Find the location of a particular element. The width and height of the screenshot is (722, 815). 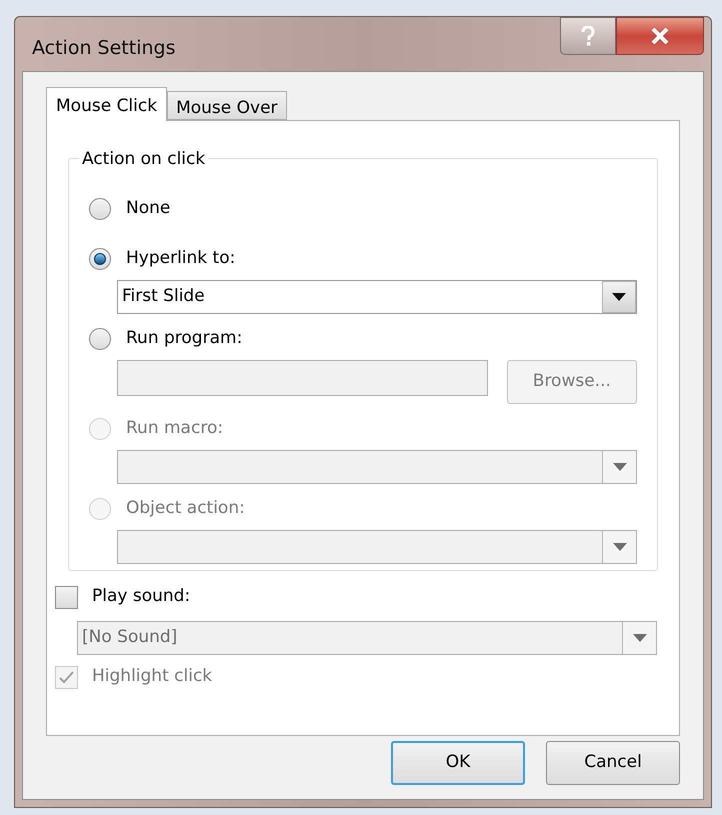

dialog-button: OK is located at coordinates (458, 763).